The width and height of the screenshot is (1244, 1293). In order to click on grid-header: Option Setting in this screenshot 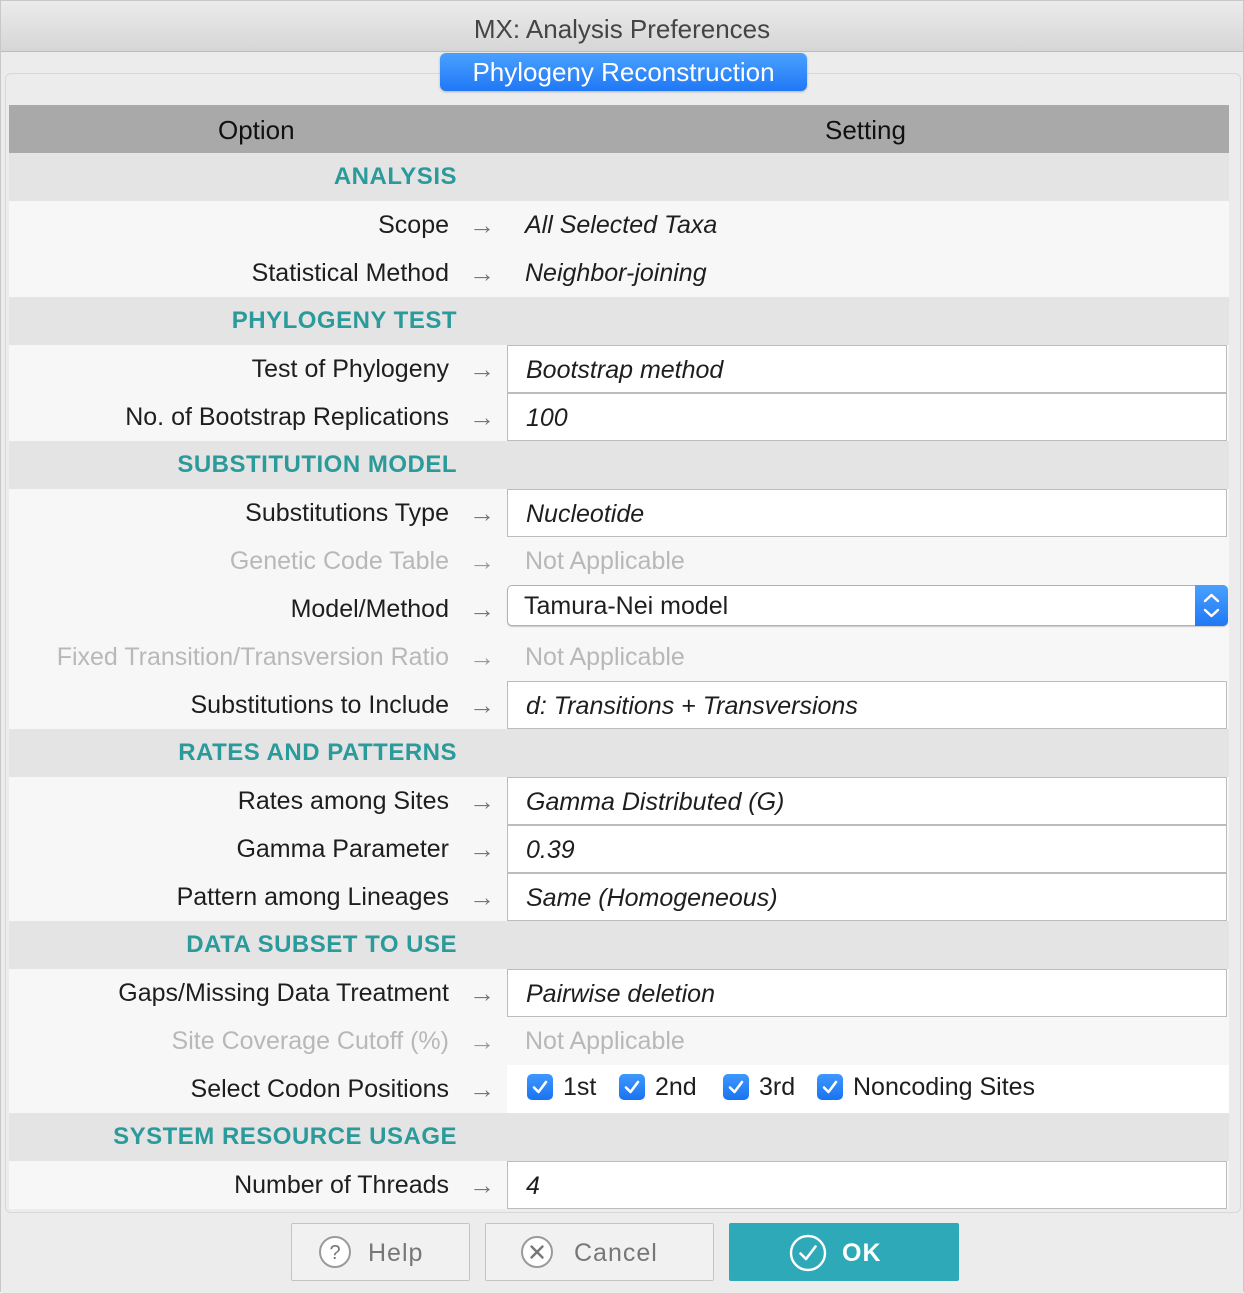, I will do `click(619, 129)`.